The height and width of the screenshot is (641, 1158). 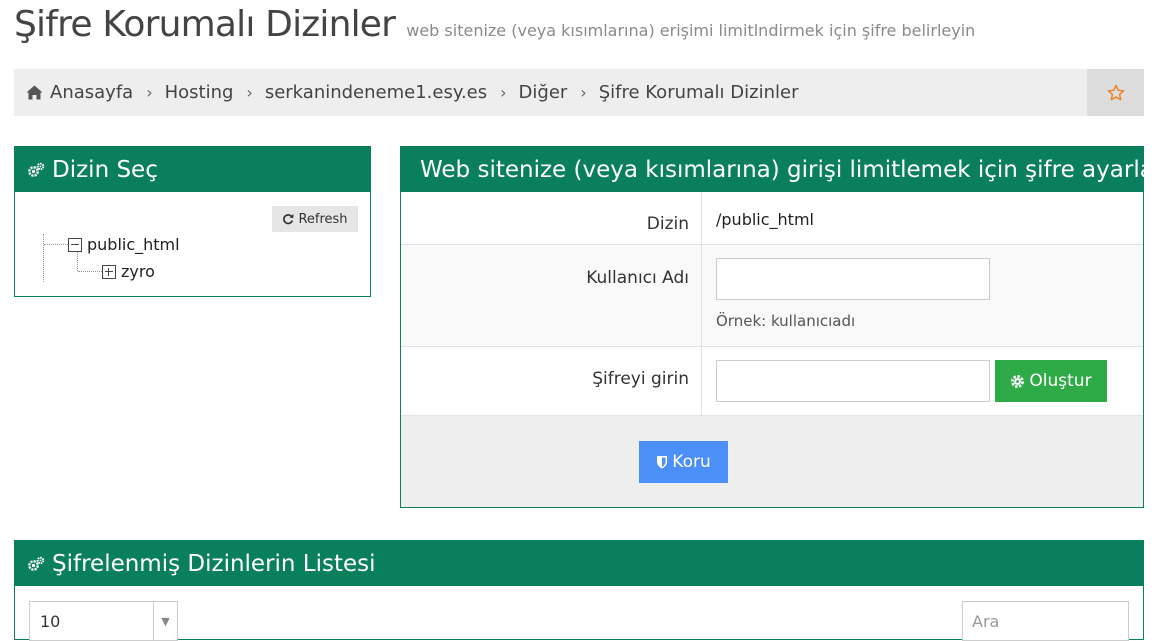 I want to click on tree-node-public-html: public_html, so click(x=124, y=244).